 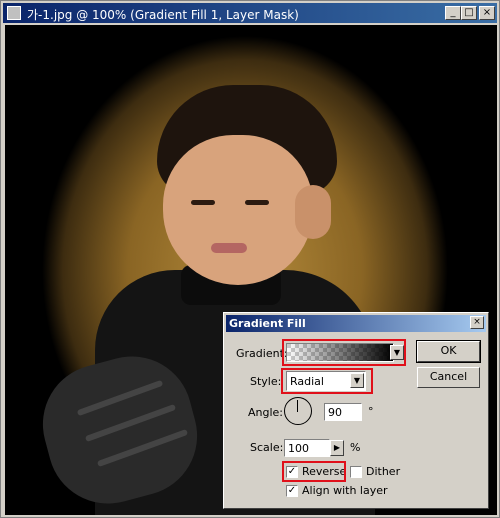 What do you see at coordinates (327, 381) in the screenshot?
I see `style-highlight` at bounding box center [327, 381].